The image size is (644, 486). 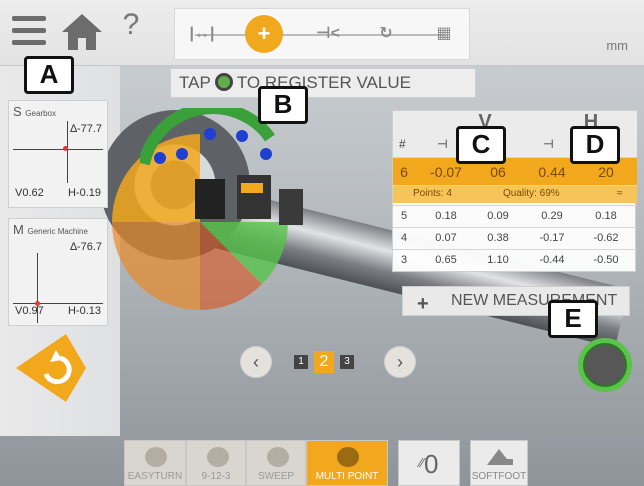 What do you see at coordinates (84, 193) in the screenshot?
I see `readout-h: H-0.19` at bounding box center [84, 193].